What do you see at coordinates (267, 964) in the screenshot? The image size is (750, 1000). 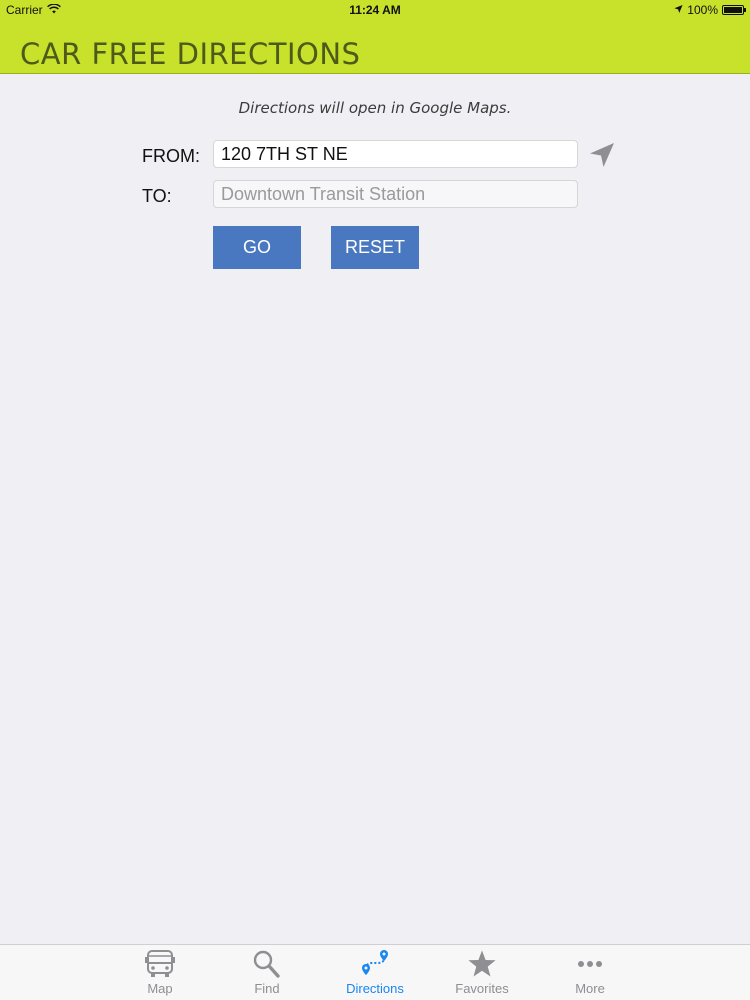 I see `search-icon` at bounding box center [267, 964].